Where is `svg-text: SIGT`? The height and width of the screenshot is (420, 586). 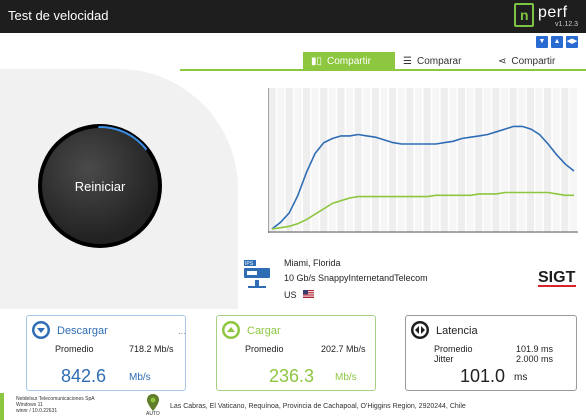
svg-text: SIGT is located at coordinates (557, 277).